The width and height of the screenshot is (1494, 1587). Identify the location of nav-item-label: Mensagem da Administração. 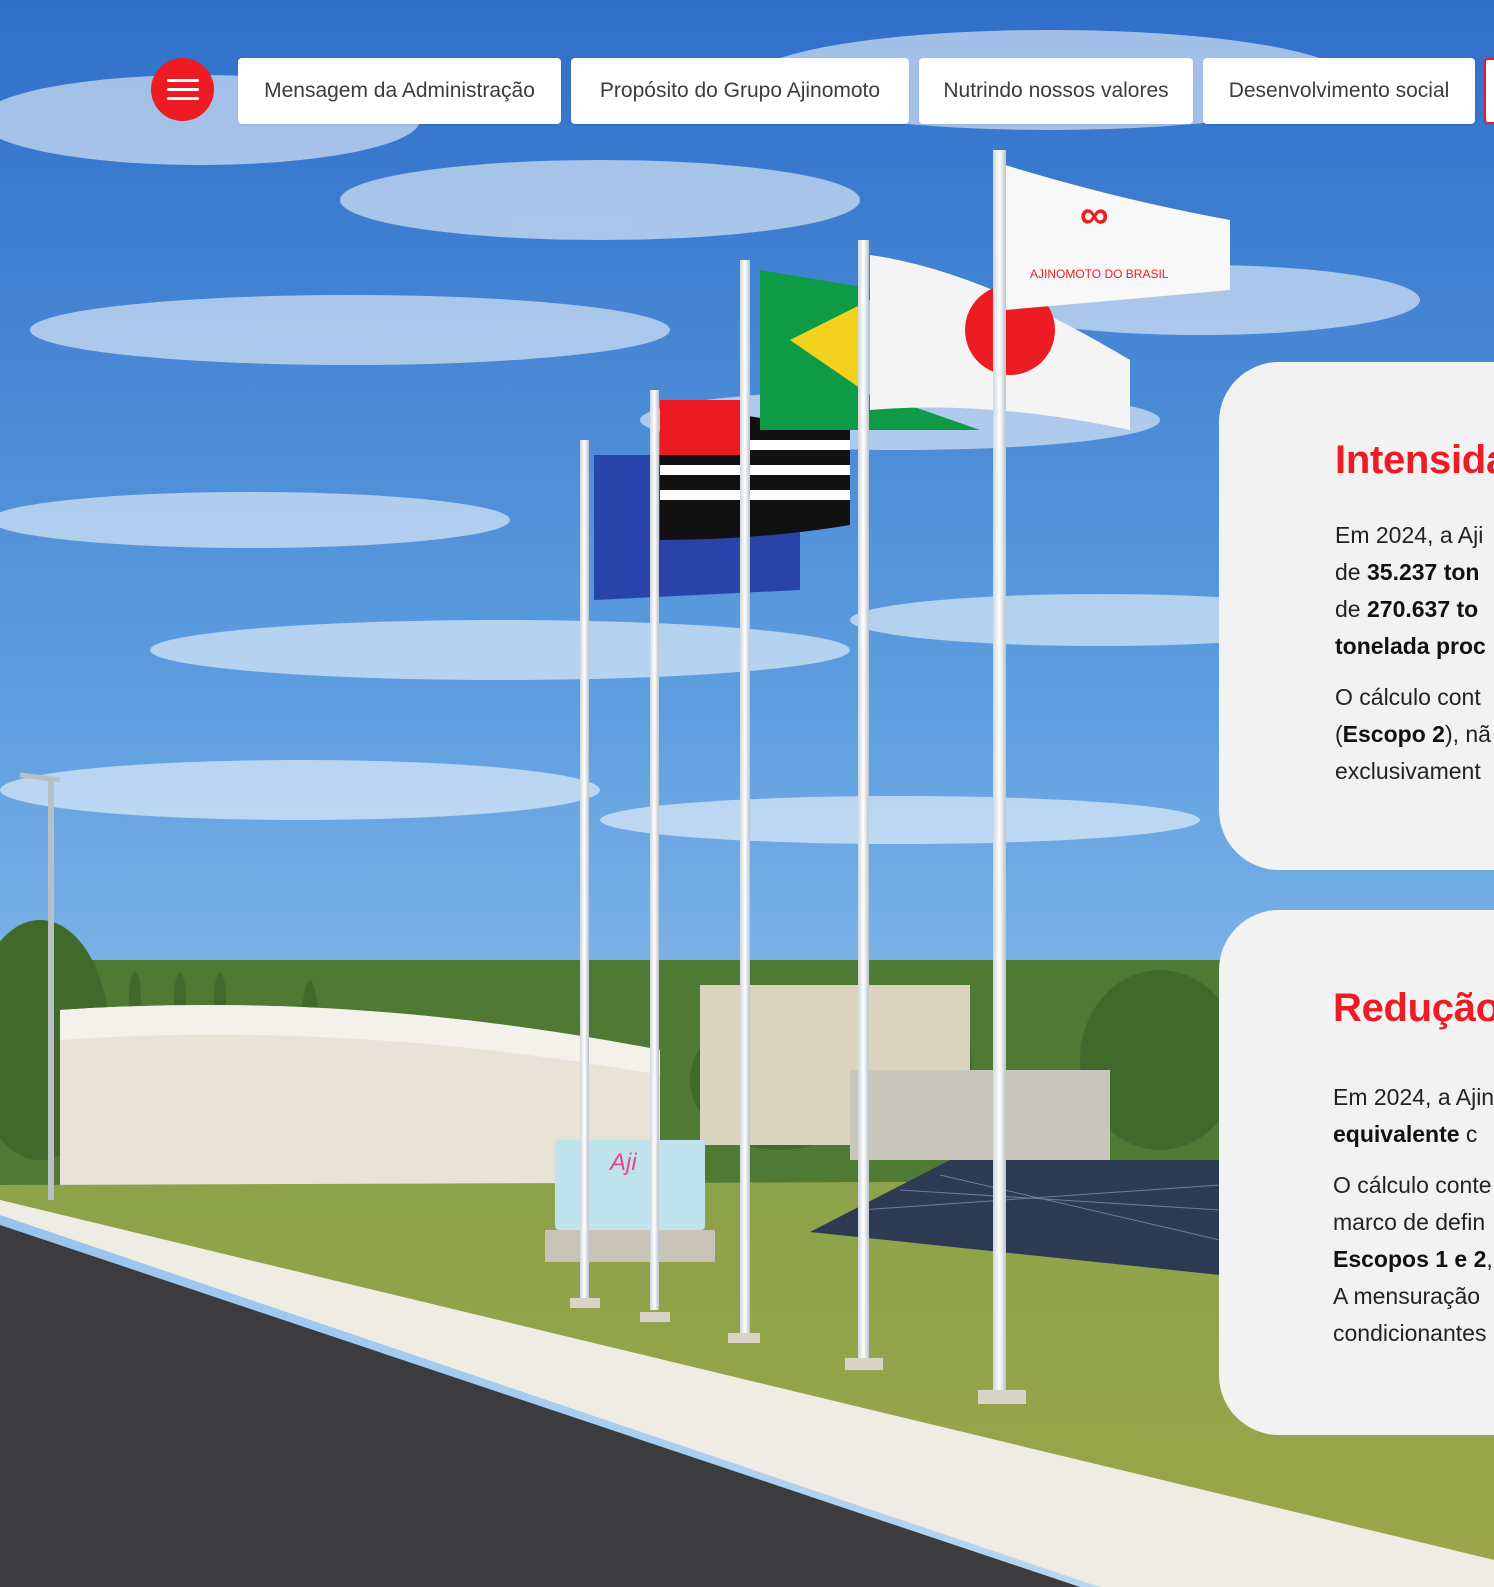
(399, 90).